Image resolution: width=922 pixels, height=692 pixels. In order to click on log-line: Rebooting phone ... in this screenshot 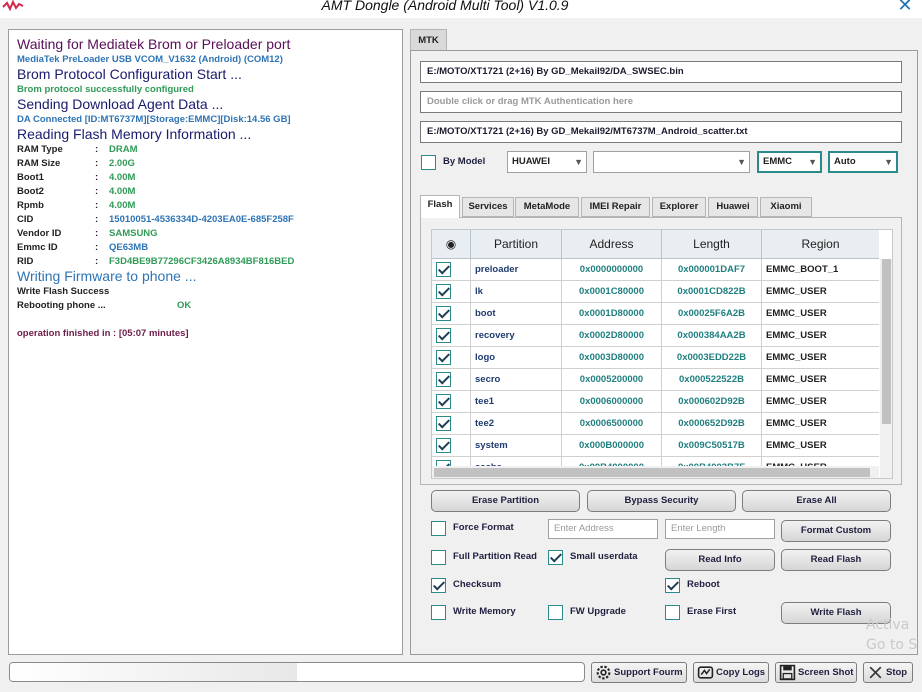, I will do `click(61, 305)`.